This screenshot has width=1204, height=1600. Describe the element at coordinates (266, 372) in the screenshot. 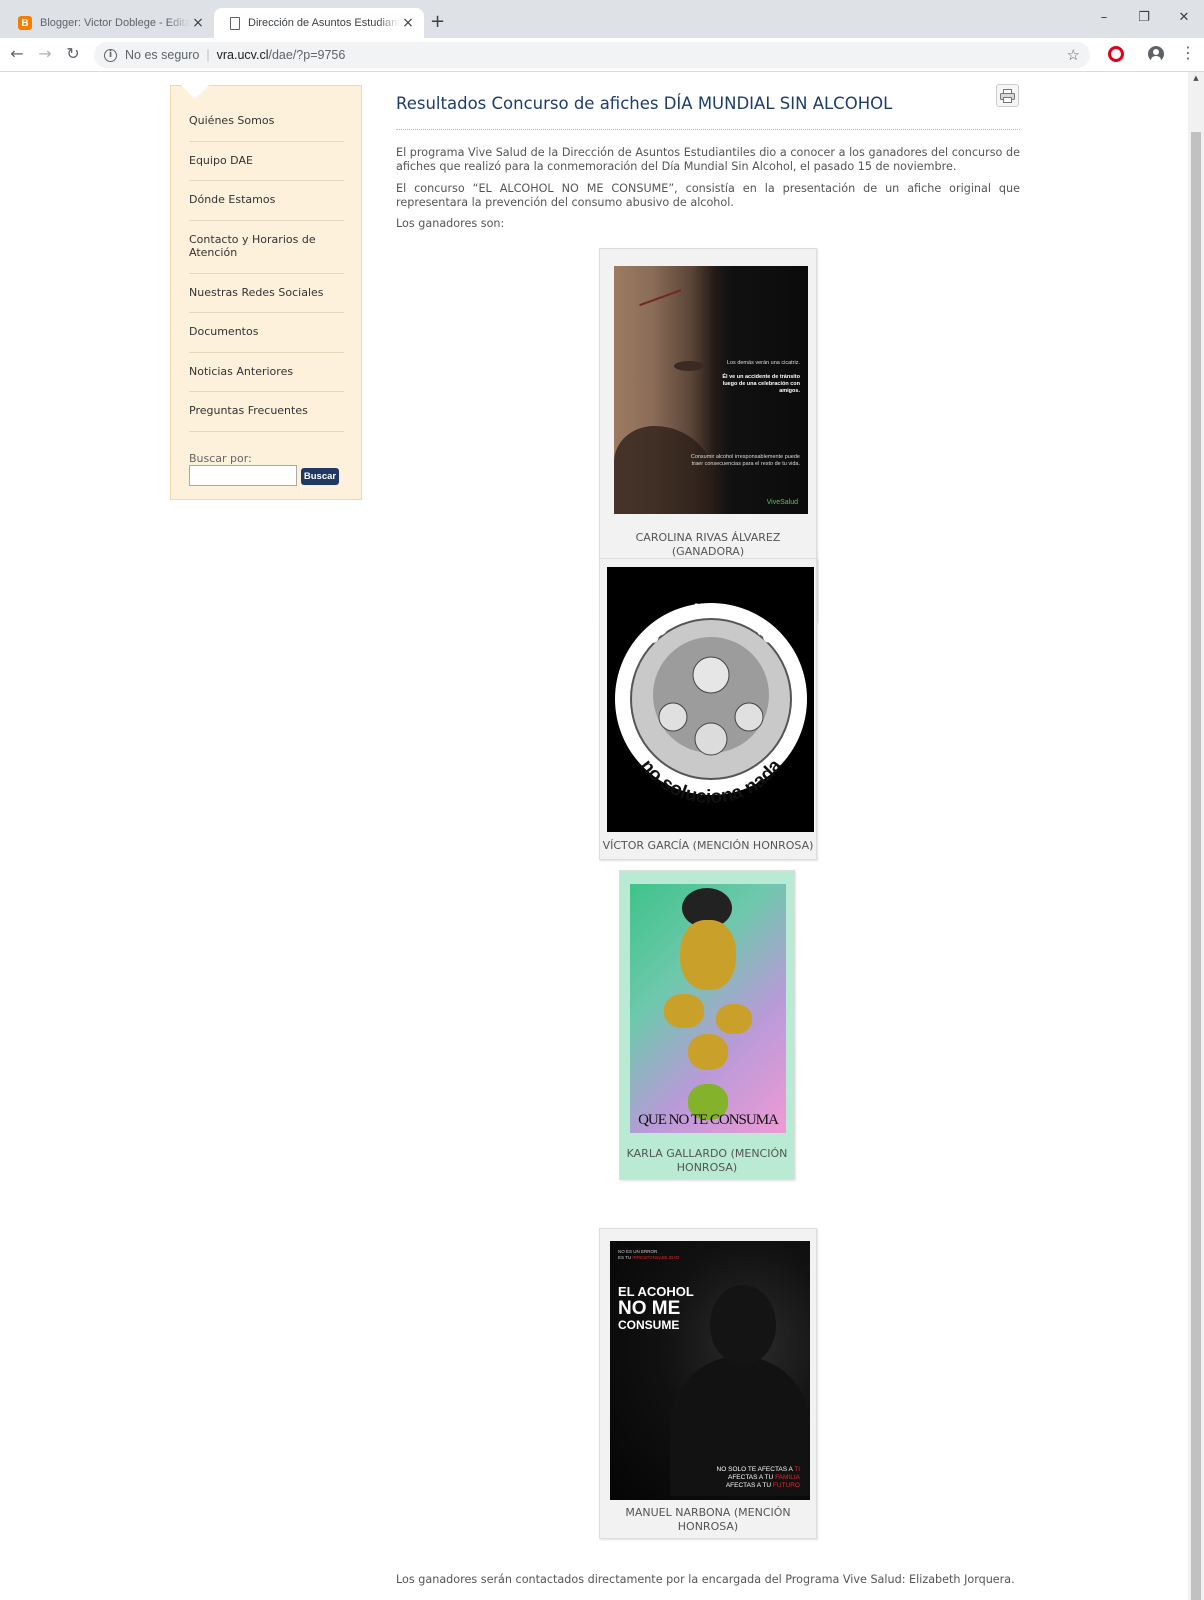

I see `sidebar-item-noticias-anteriores: Noticias Anteriores` at that location.